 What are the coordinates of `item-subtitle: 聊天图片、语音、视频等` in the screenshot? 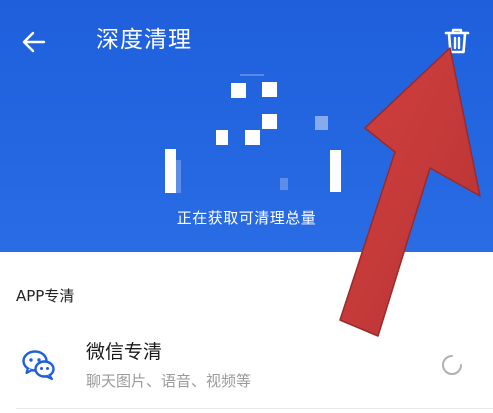 It's located at (169, 381).